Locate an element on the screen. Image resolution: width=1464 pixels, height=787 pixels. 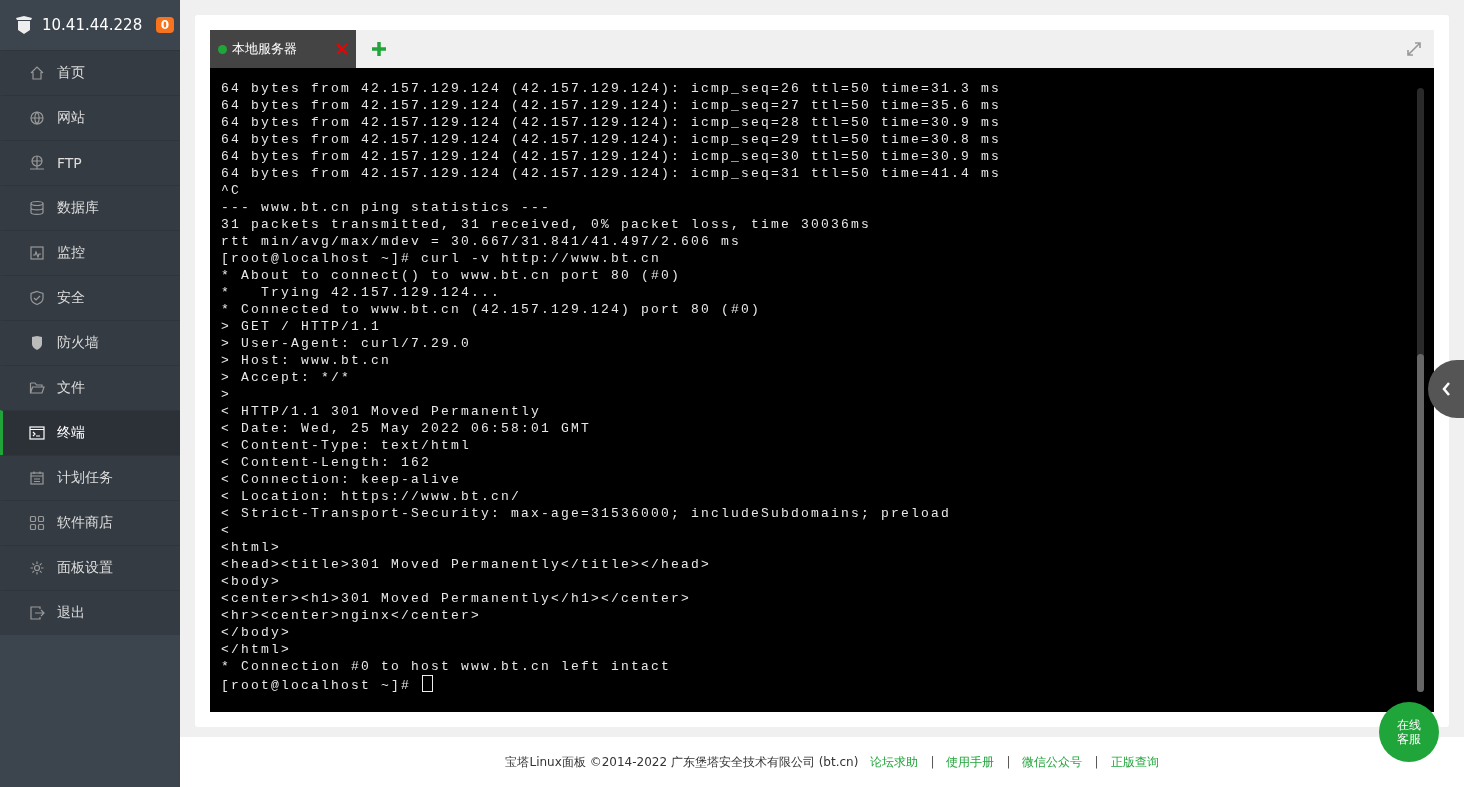
terminal-line: <body> is located at coordinates (251, 581).